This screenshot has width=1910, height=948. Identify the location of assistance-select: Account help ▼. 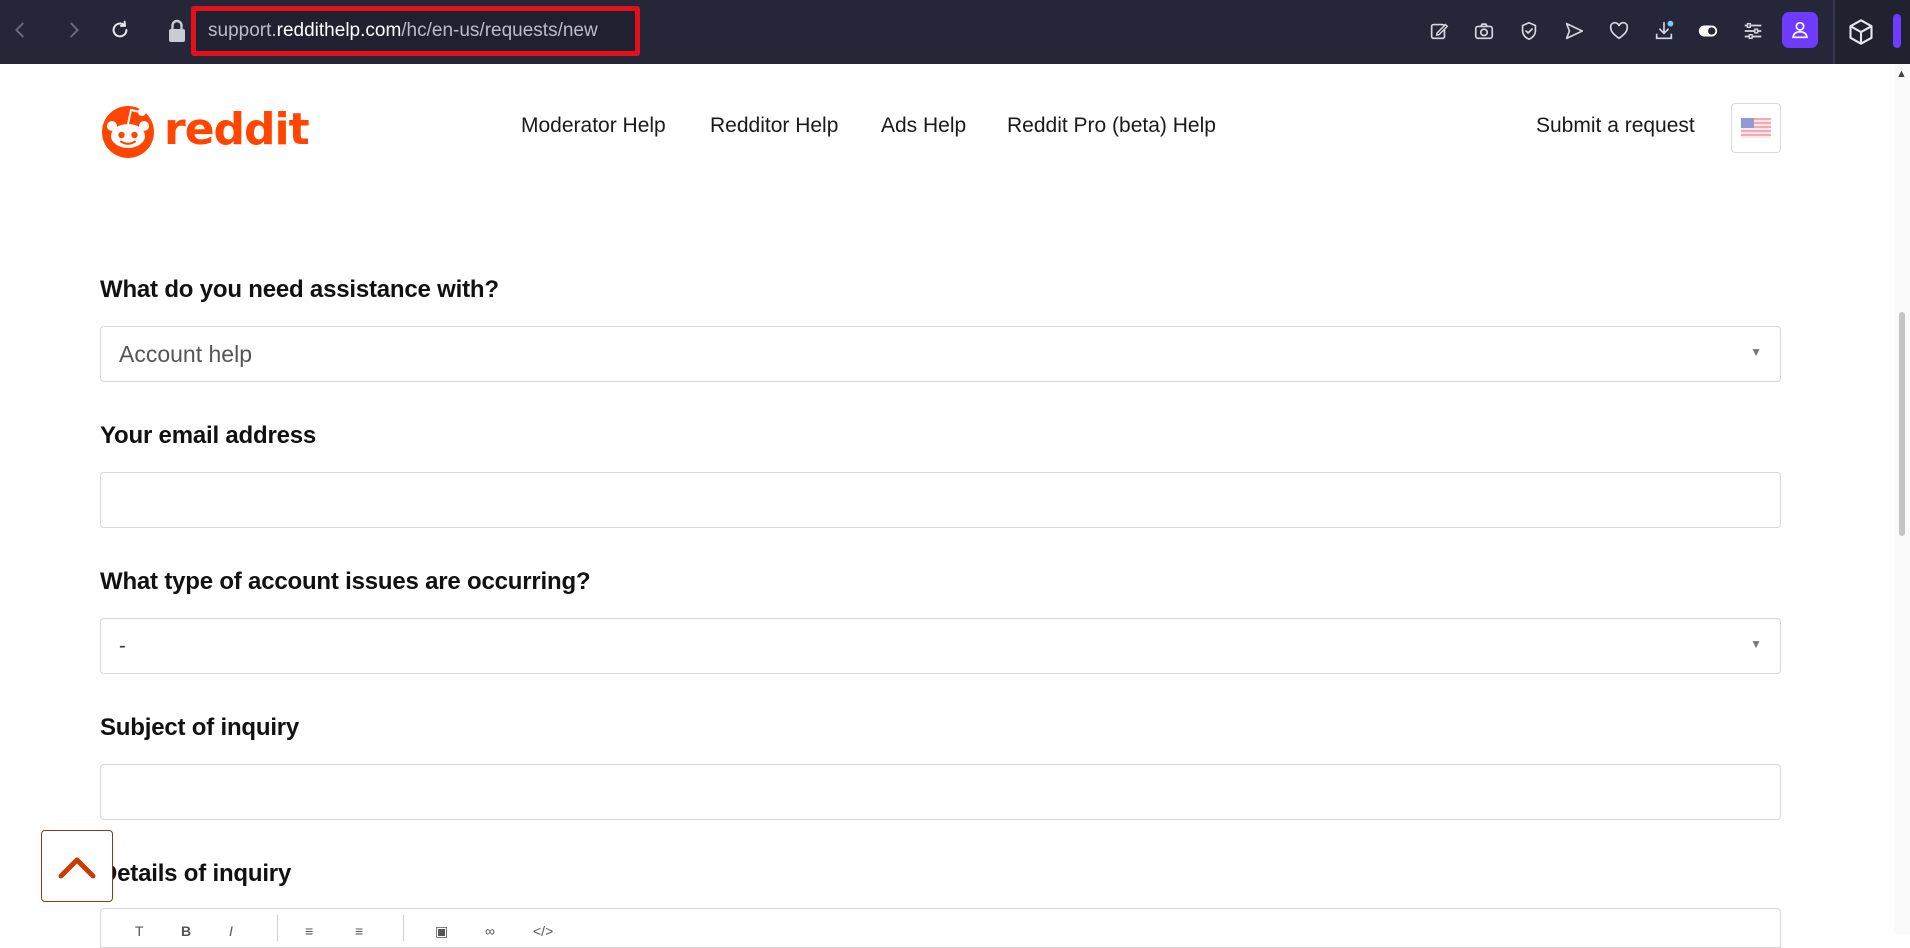
(940, 354).